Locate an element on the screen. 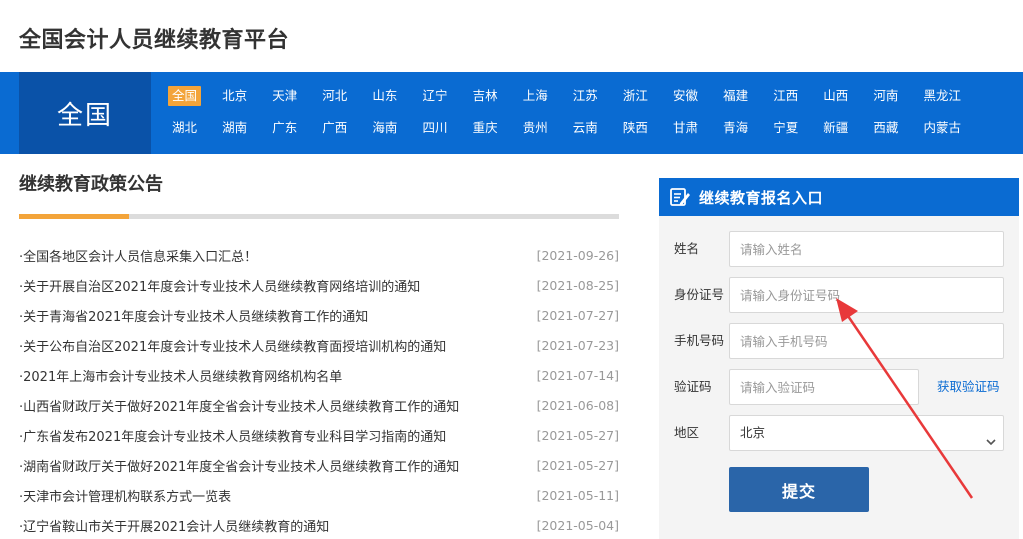 Image resolution: width=1023 pixels, height=539 pixels. region-link: 广东 is located at coordinates (284, 128).